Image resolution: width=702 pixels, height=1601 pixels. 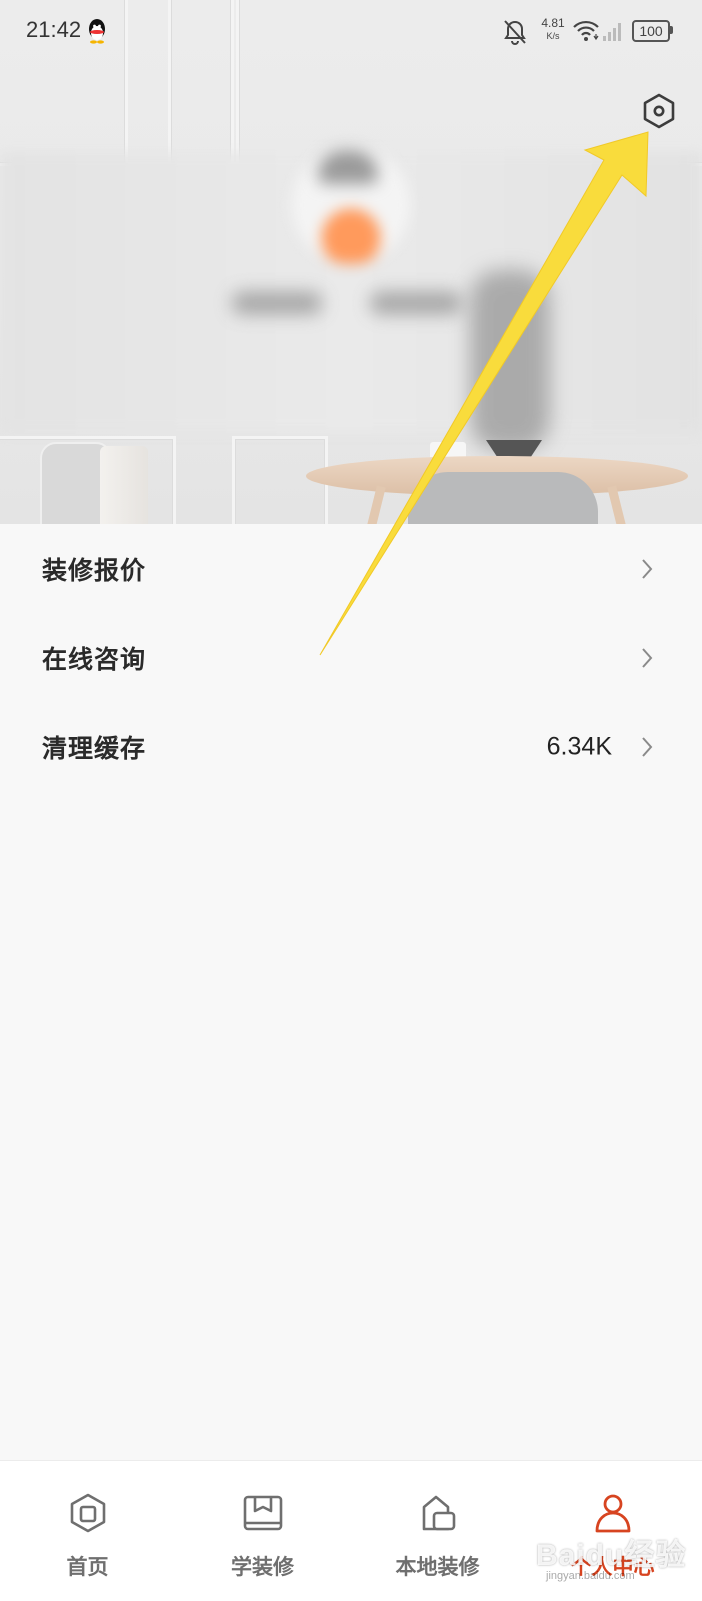 I want to click on user-info, so click(x=416, y=303).